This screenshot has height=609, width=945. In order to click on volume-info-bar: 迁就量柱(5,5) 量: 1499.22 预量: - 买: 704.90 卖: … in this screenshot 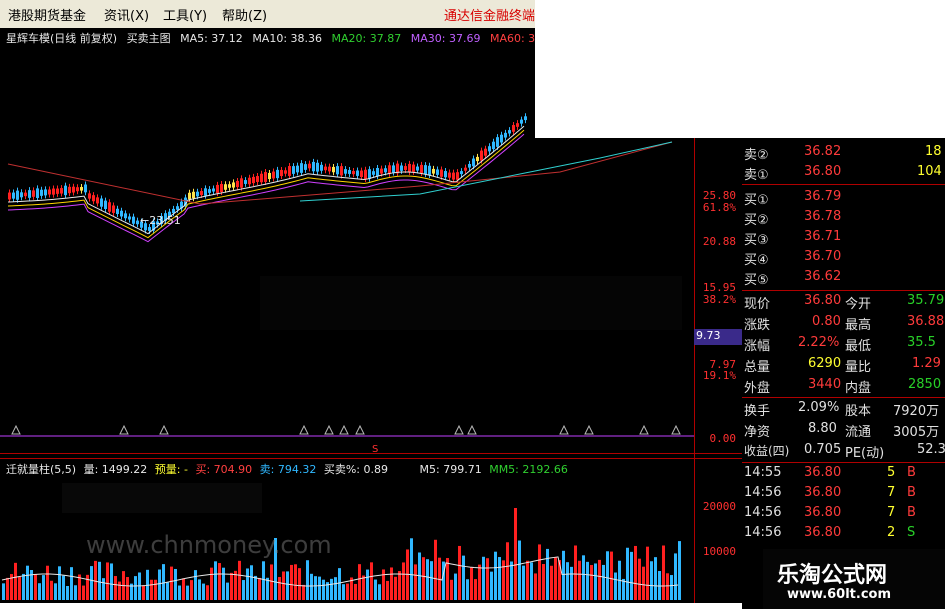, I will do `click(287, 469)`.